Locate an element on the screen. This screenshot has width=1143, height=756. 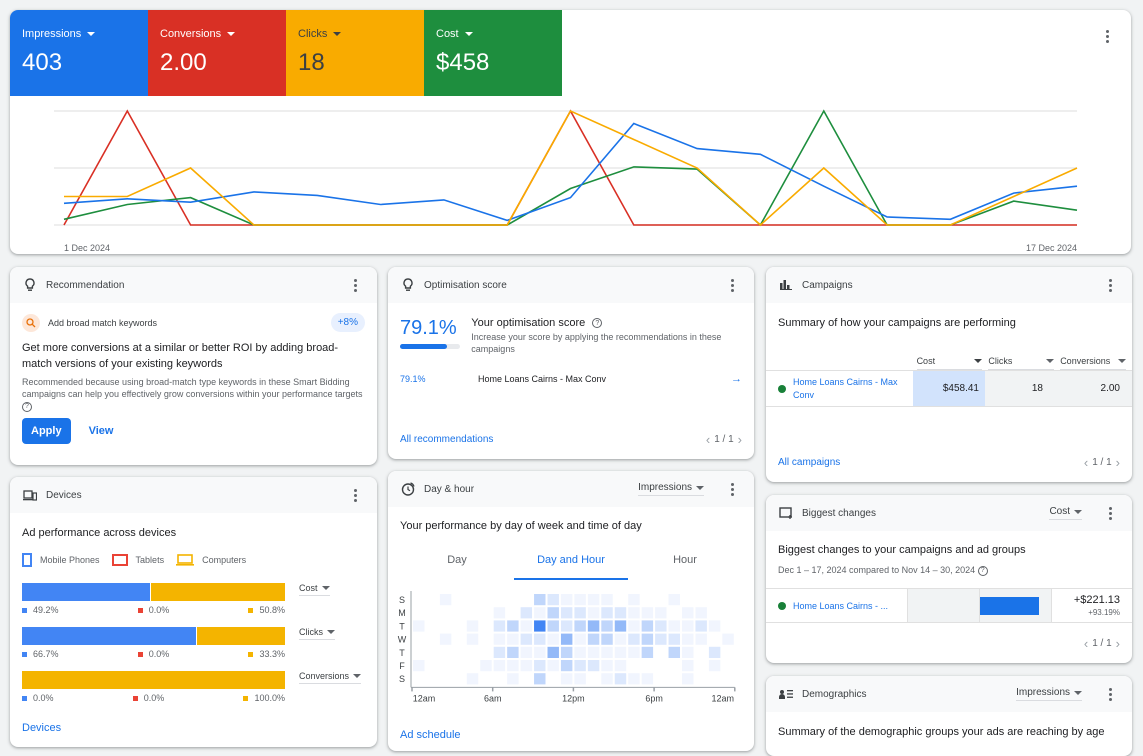
tab-day: Day is located at coordinates (457, 567).